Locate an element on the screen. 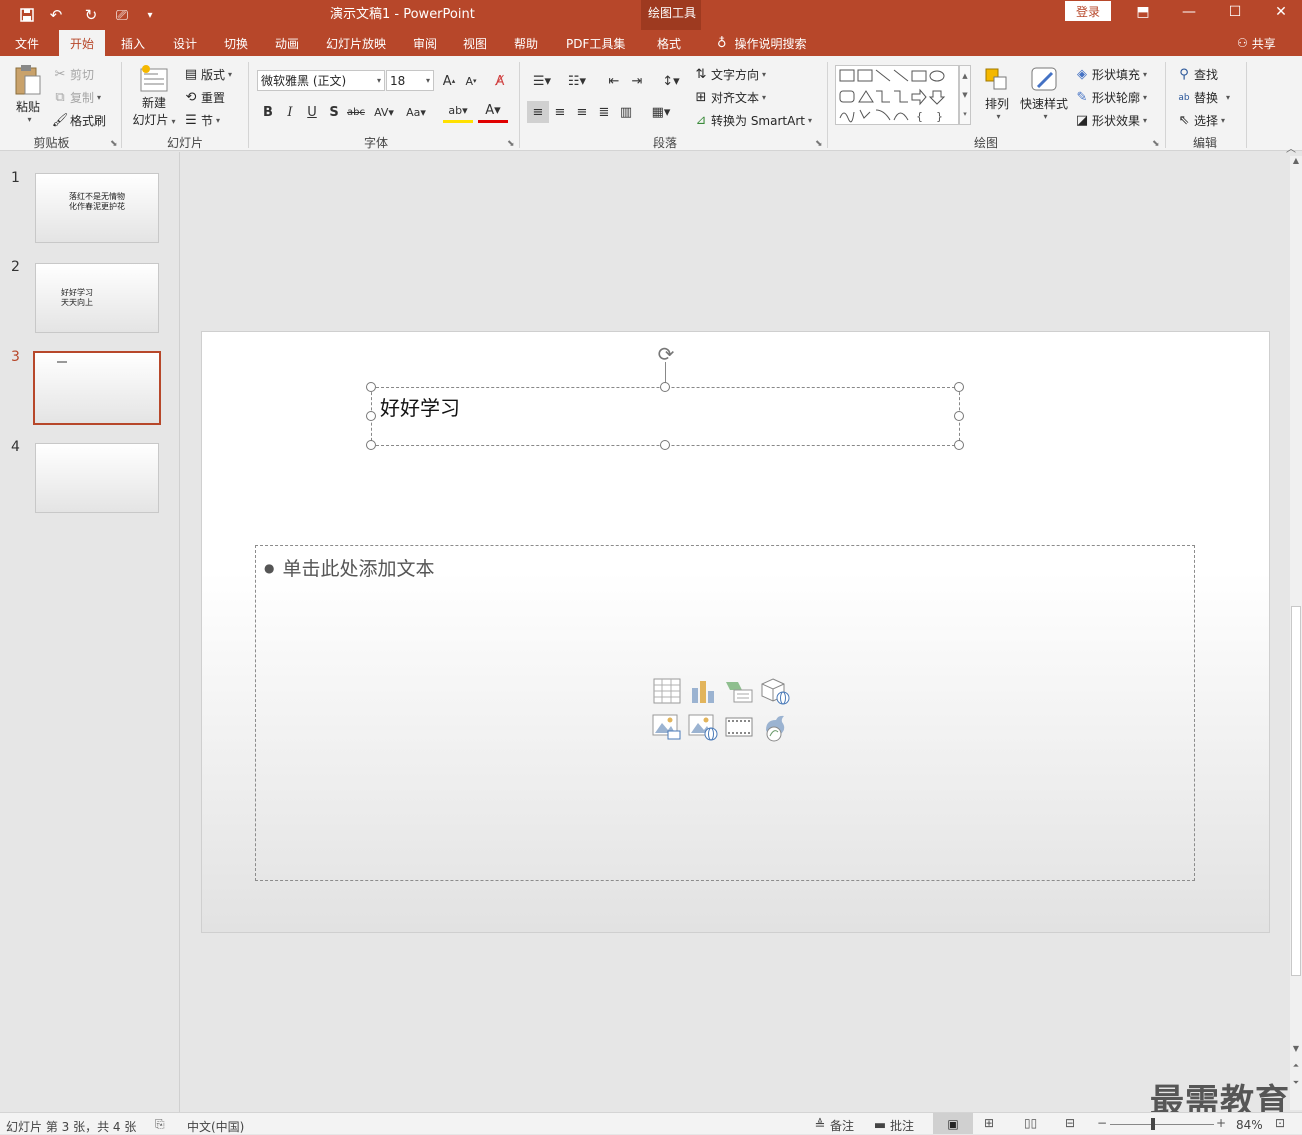 The width and height of the screenshot is (1302, 1135). format-painter-button: 🖌 格式刷 is located at coordinates (79, 120).